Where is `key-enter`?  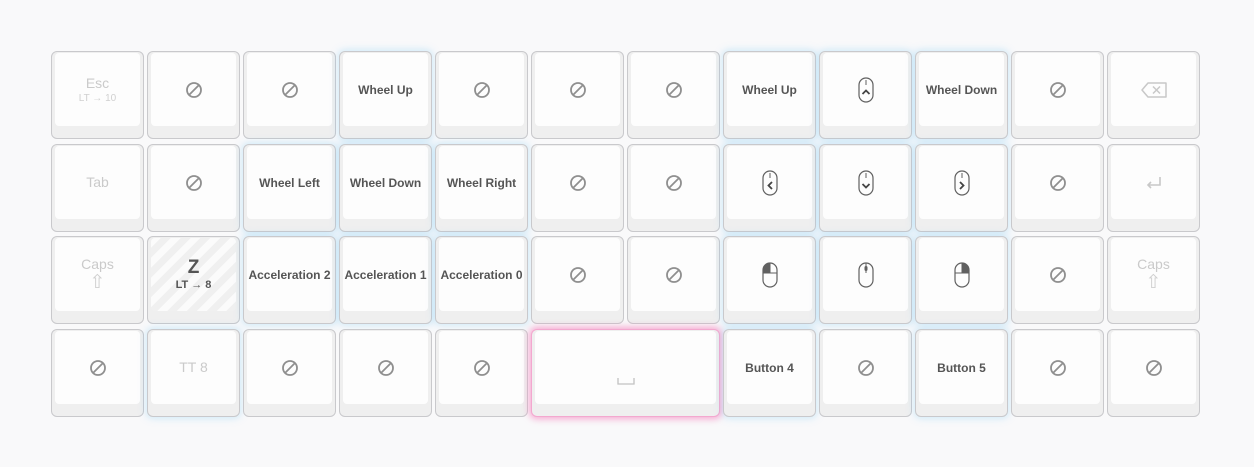 key-enter is located at coordinates (1153, 188).